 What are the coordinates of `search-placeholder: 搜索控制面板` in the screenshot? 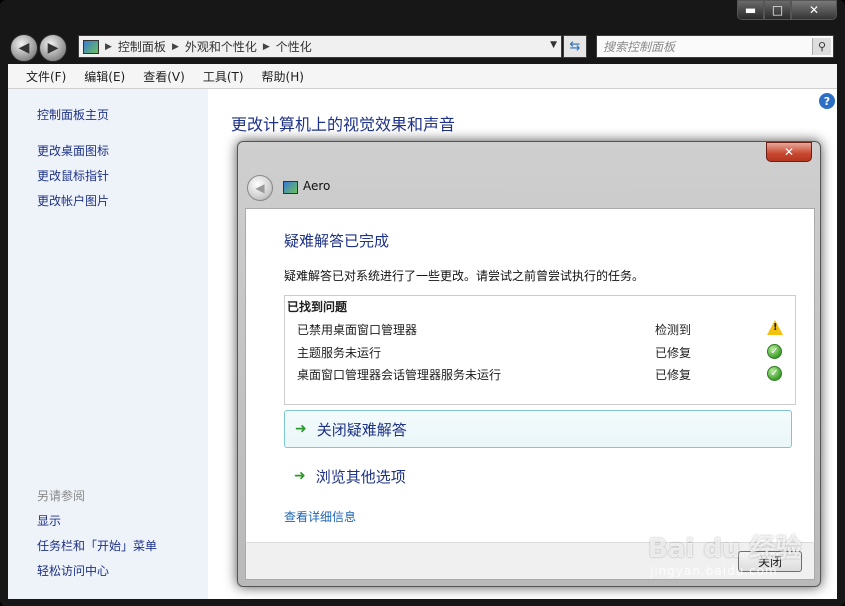 It's located at (639, 47).